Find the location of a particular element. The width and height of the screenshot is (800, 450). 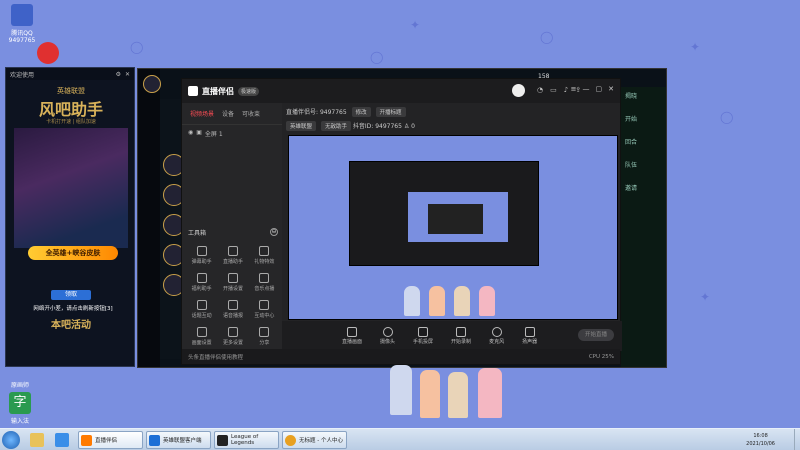

eye-icon: ◉ is located at coordinates (190, 133).